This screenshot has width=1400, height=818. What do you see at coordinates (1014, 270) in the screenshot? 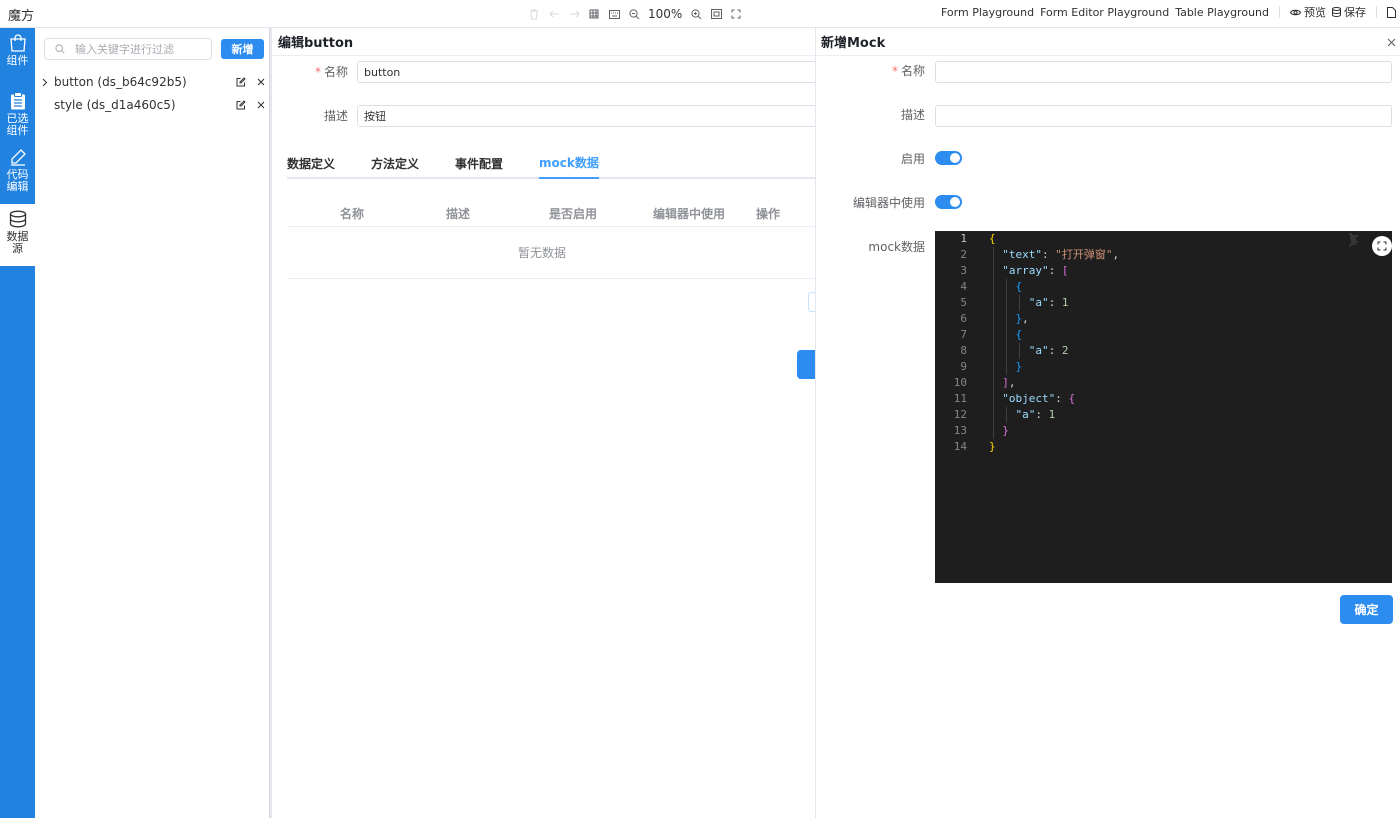
I see `code-line: 3 "array": [` at bounding box center [1014, 270].